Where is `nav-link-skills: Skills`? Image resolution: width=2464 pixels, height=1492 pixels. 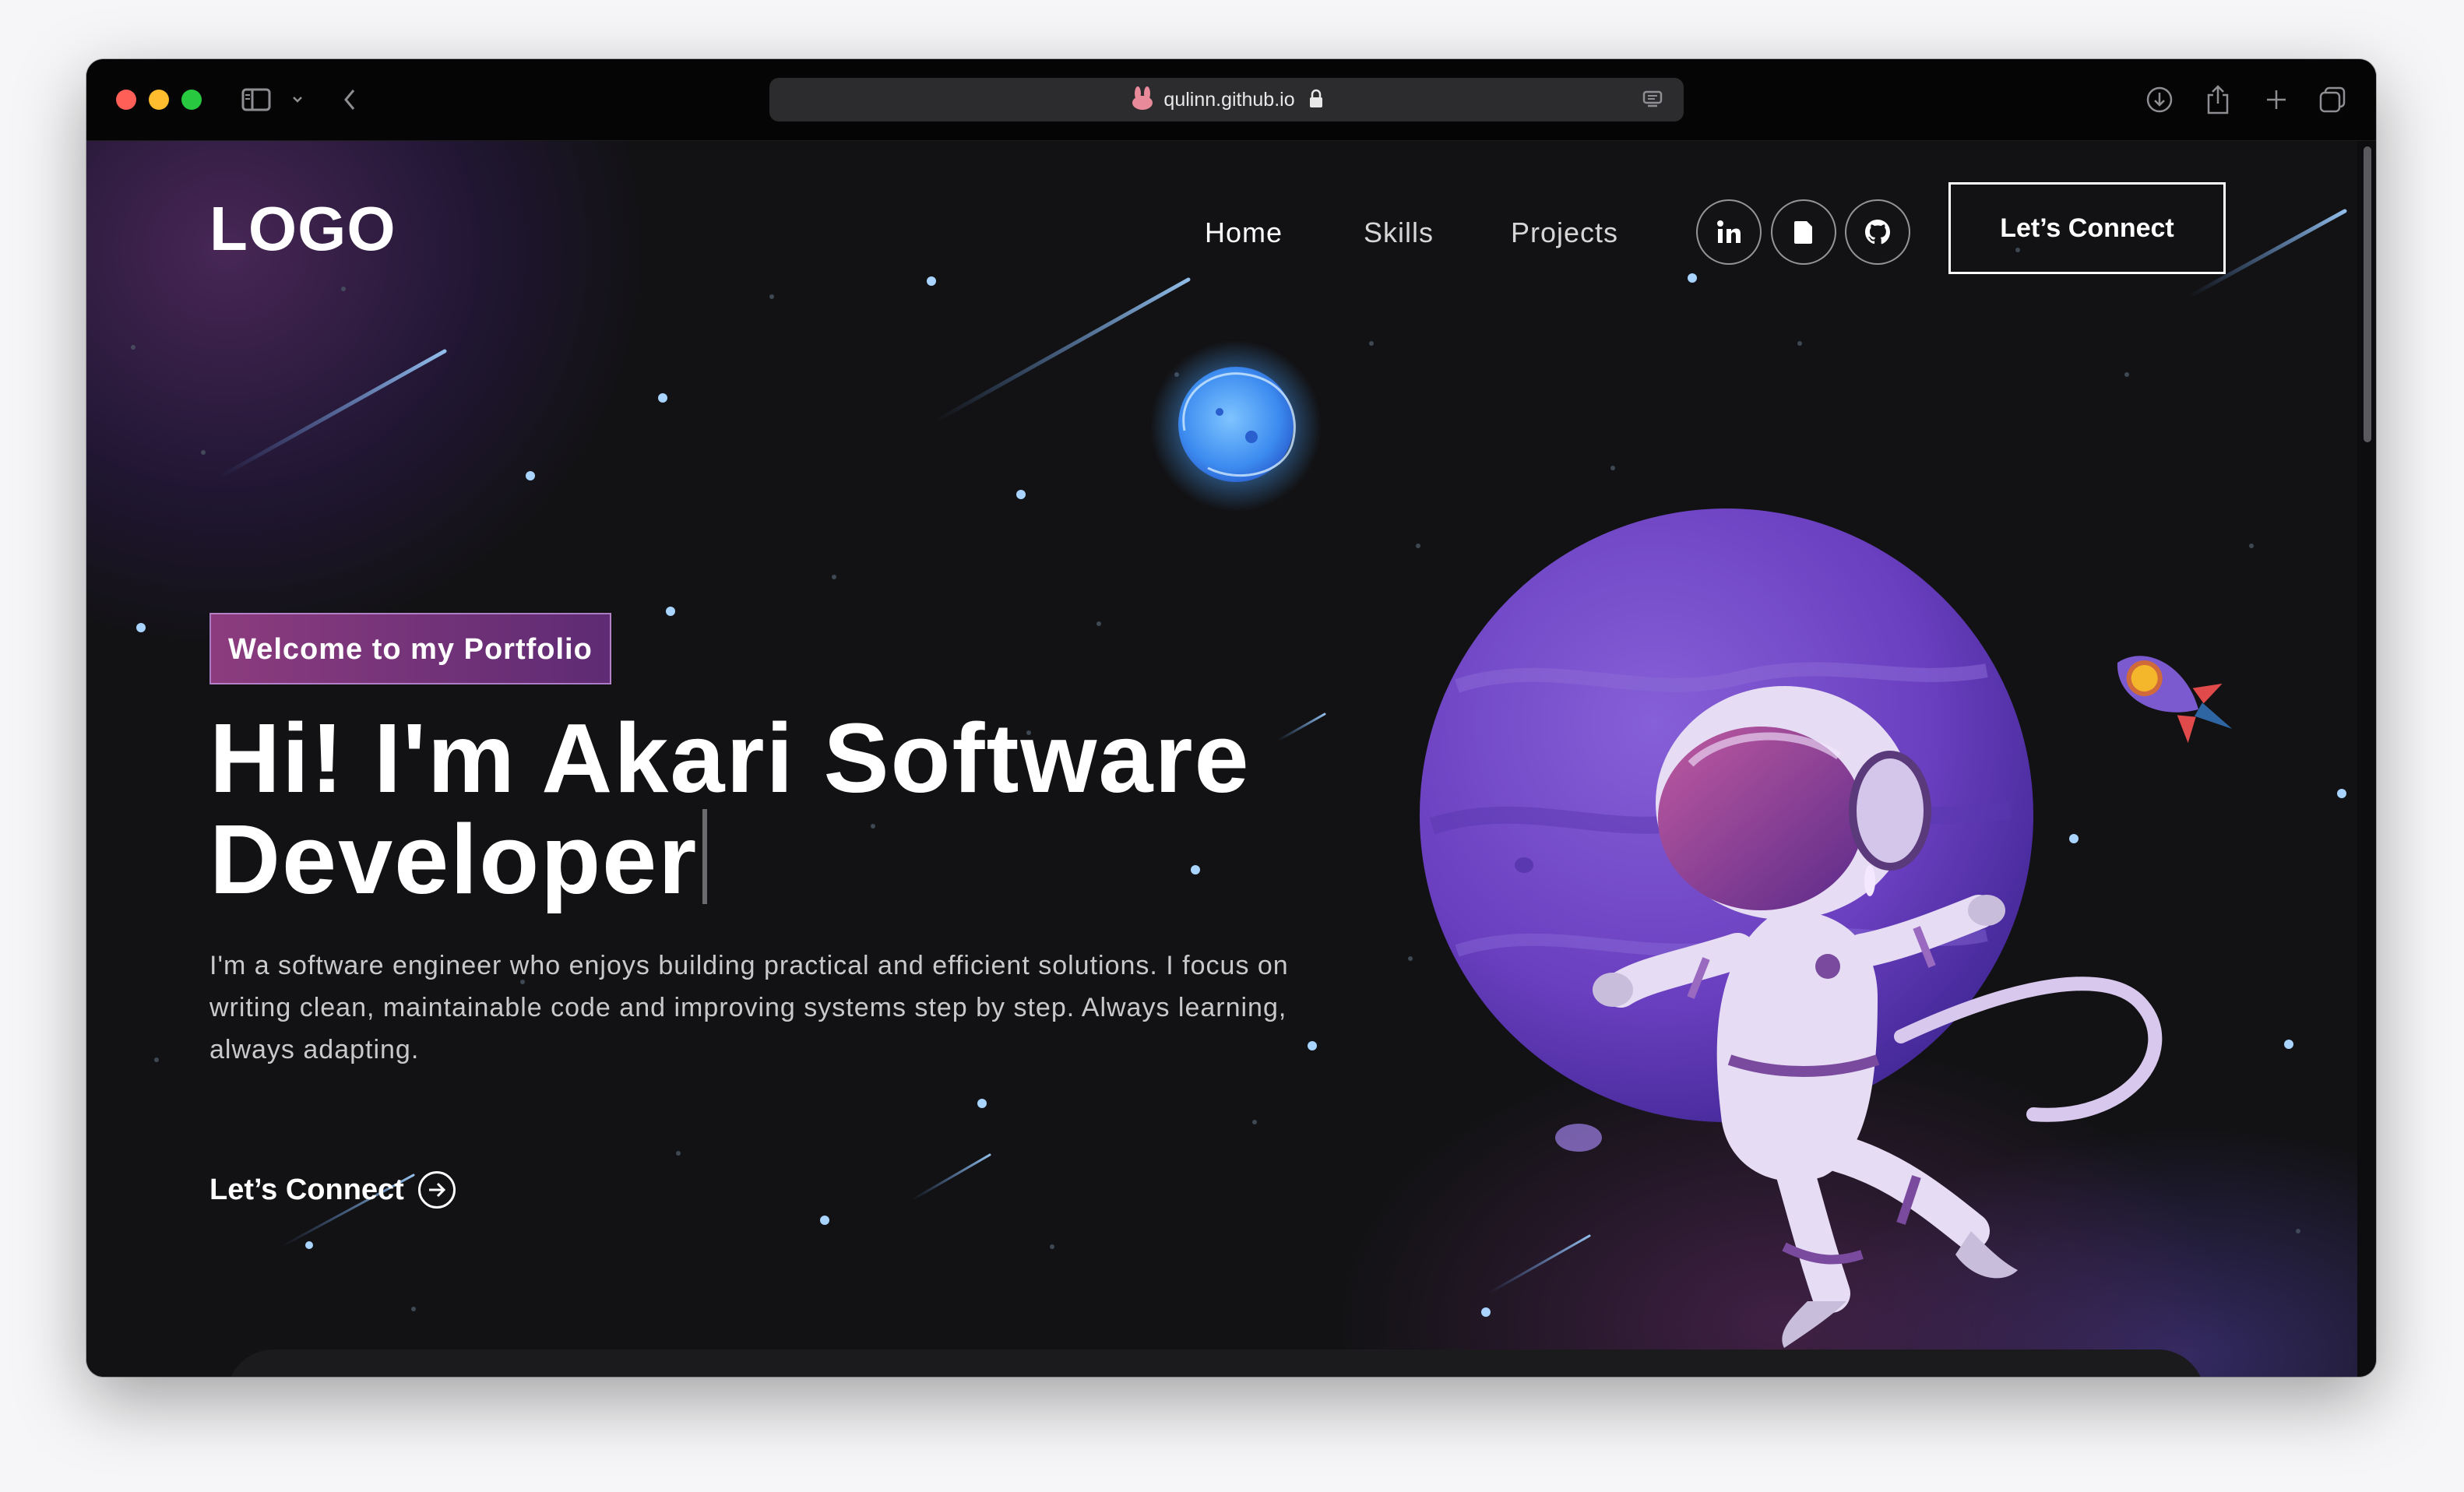
nav-link-skills: Skills is located at coordinates (1399, 232).